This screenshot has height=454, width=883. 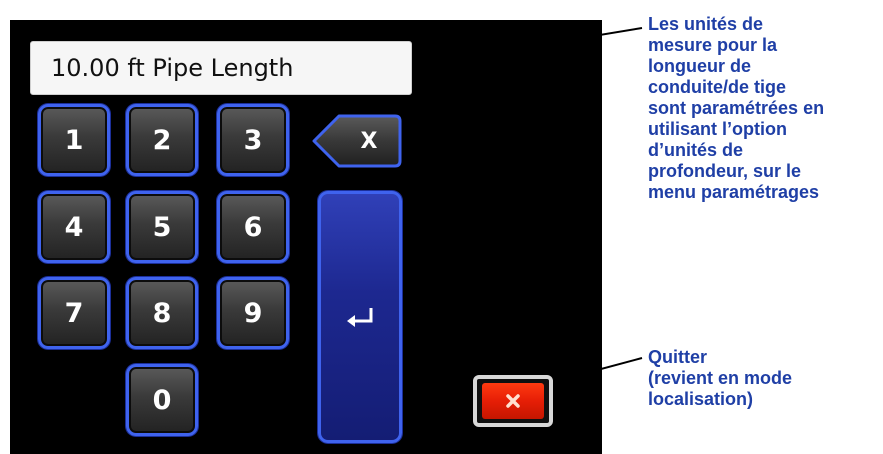 What do you see at coordinates (530, 47) in the screenshot?
I see `units-callout-arrow` at bounding box center [530, 47].